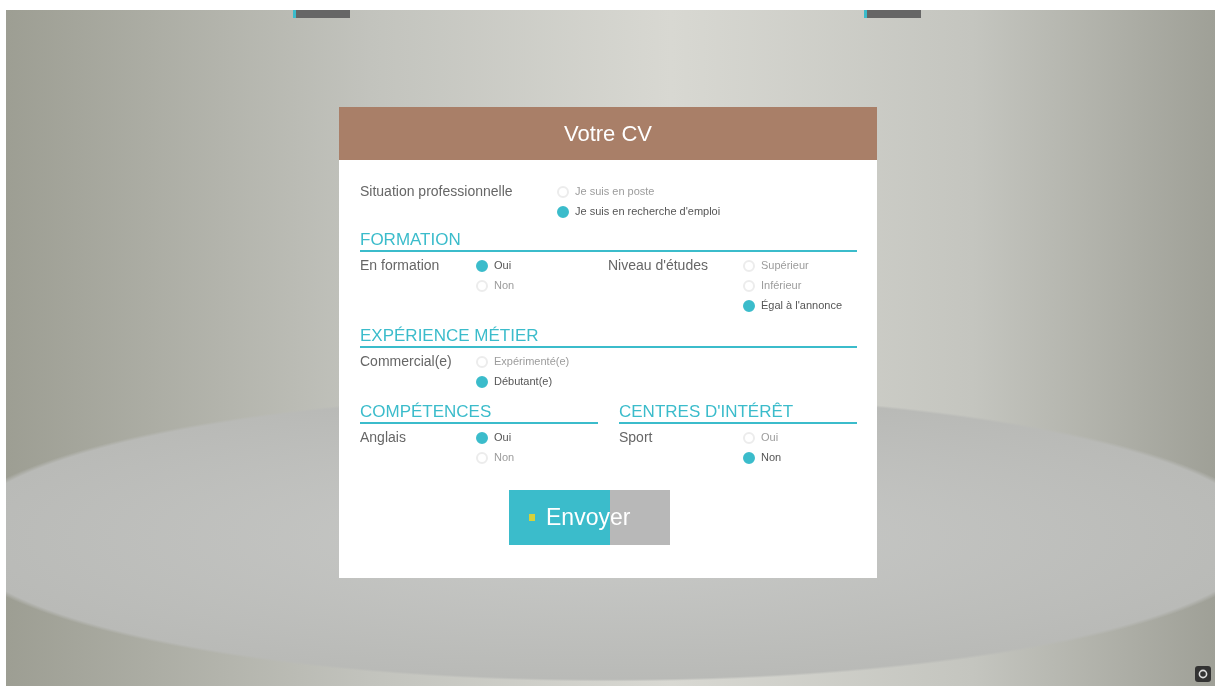 The image size is (1215, 686). Describe the element at coordinates (792, 305) in the screenshot. I see `radio-option: Égal à l'annonce` at that location.